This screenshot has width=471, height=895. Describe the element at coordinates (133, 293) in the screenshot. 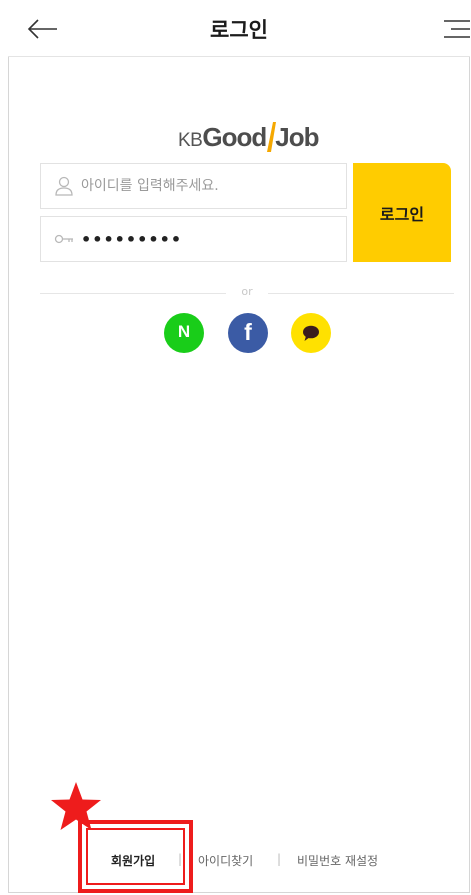

I see `divider-left` at that location.